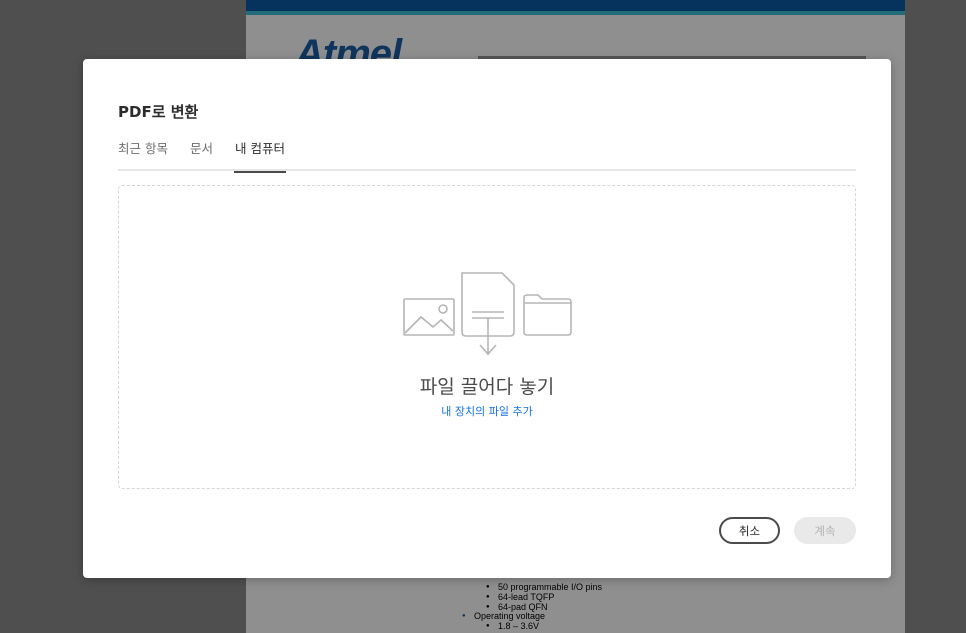 The height and width of the screenshot is (633, 966). Describe the element at coordinates (429, 317) in the screenshot. I see `image-icon` at that location.